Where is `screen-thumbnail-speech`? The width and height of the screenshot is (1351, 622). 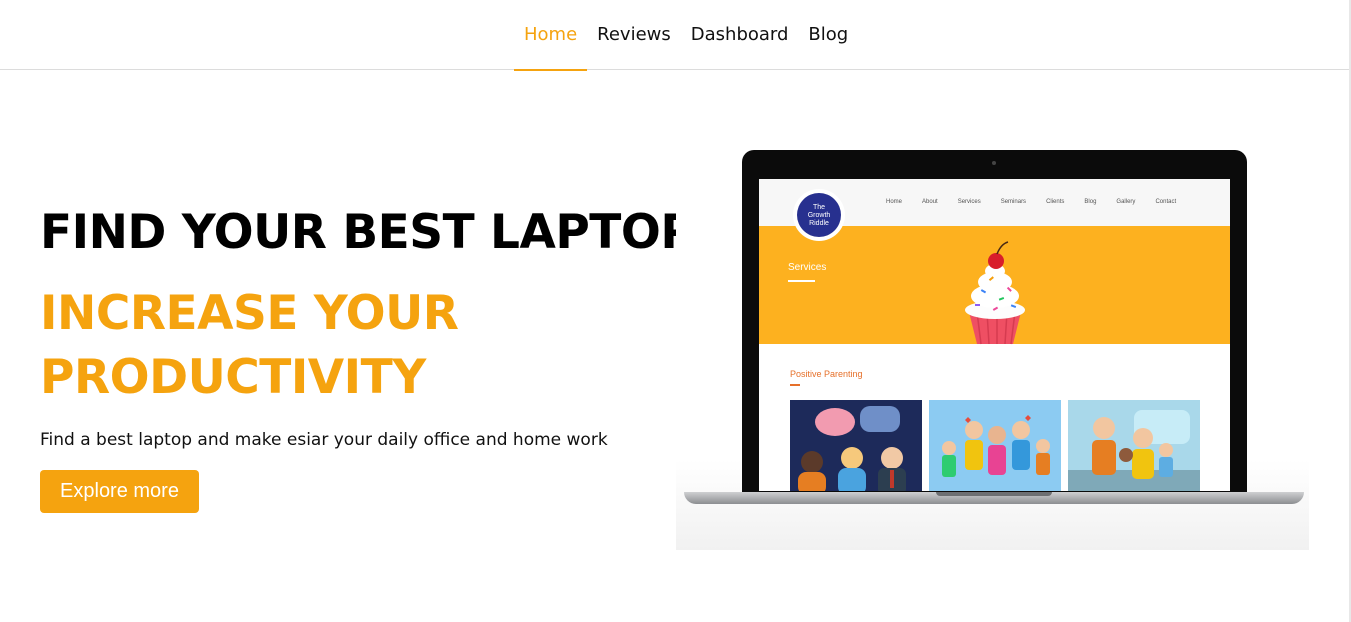 screen-thumbnail-speech is located at coordinates (856, 445).